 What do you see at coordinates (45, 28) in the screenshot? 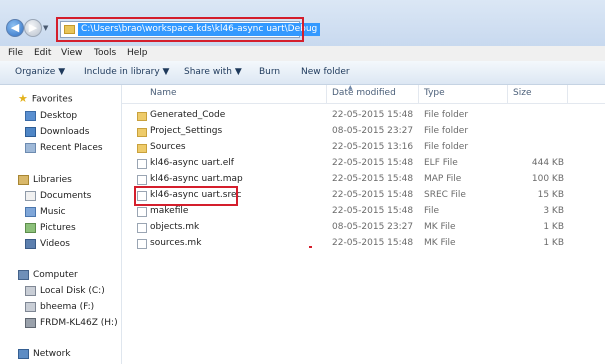
I see `history-dropdown-icon: ▼` at bounding box center [45, 28].